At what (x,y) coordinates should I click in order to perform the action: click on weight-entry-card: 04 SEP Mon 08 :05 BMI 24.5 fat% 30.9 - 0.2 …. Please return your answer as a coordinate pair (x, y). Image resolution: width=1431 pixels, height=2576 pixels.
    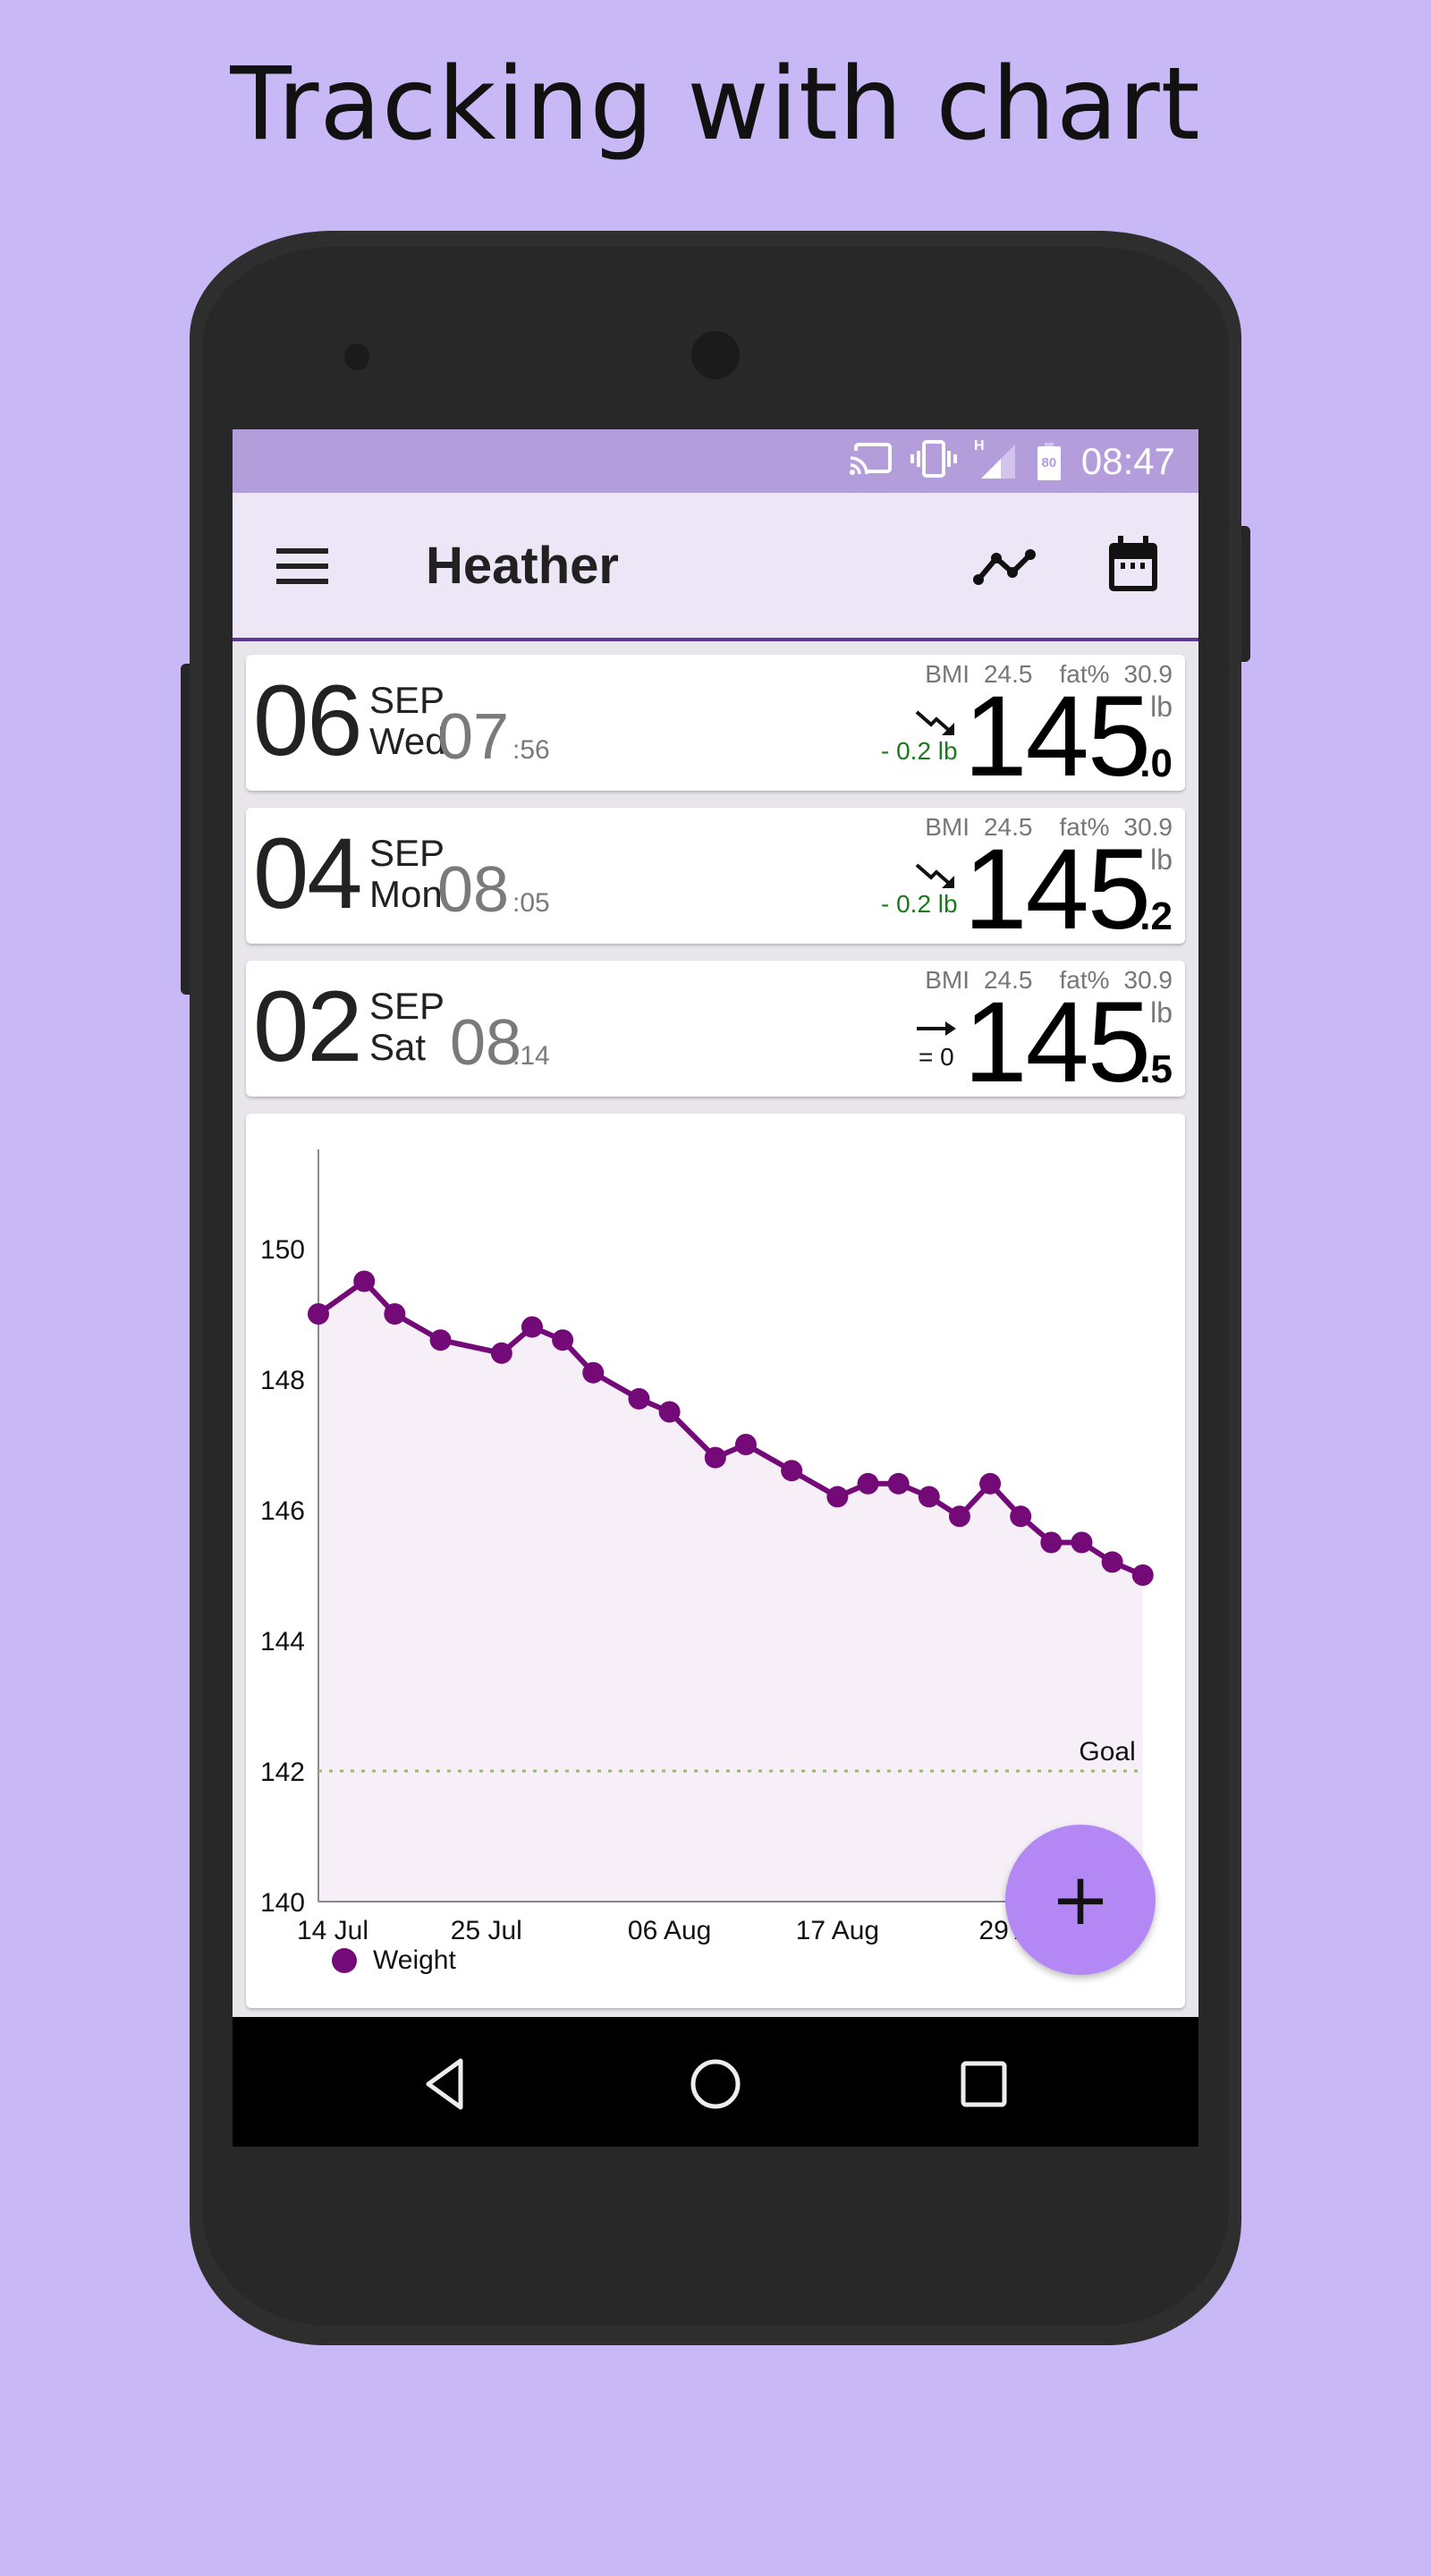
    Looking at the image, I should click on (716, 880).